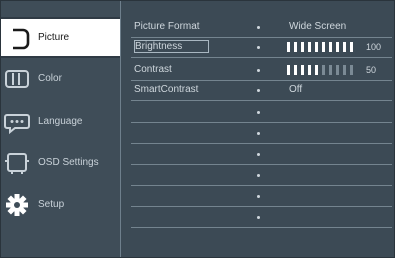 This screenshot has width=395, height=260. Describe the element at coordinates (17, 122) in the screenshot. I see `language-icon` at that location.